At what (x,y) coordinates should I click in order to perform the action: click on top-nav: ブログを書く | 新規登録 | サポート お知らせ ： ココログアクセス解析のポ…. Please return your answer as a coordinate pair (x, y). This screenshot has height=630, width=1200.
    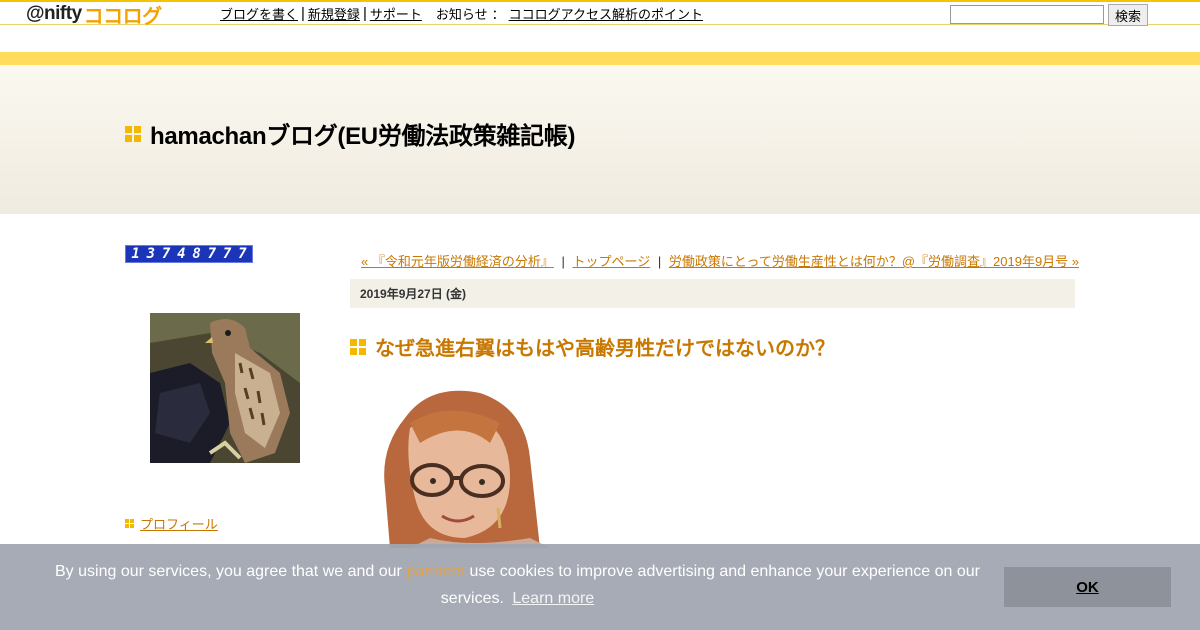
    Looking at the image, I should click on (461, 13).